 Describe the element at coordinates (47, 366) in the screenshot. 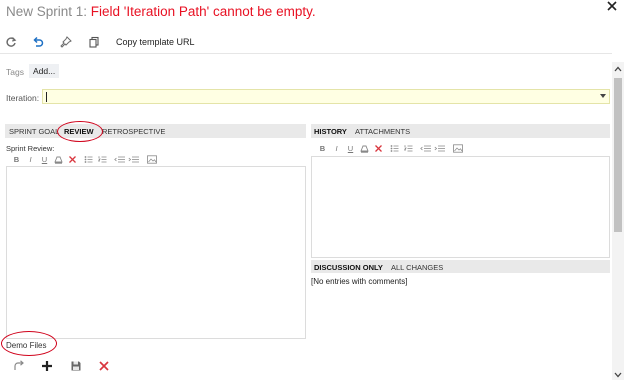

I see `add-icon` at that location.